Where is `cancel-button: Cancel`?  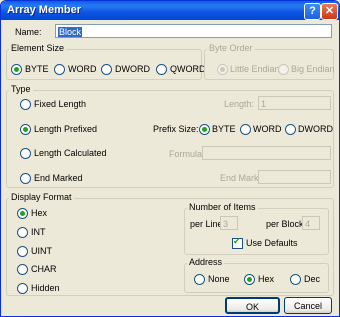
cancel-button: Cancel is located at coordinates (308, 305).